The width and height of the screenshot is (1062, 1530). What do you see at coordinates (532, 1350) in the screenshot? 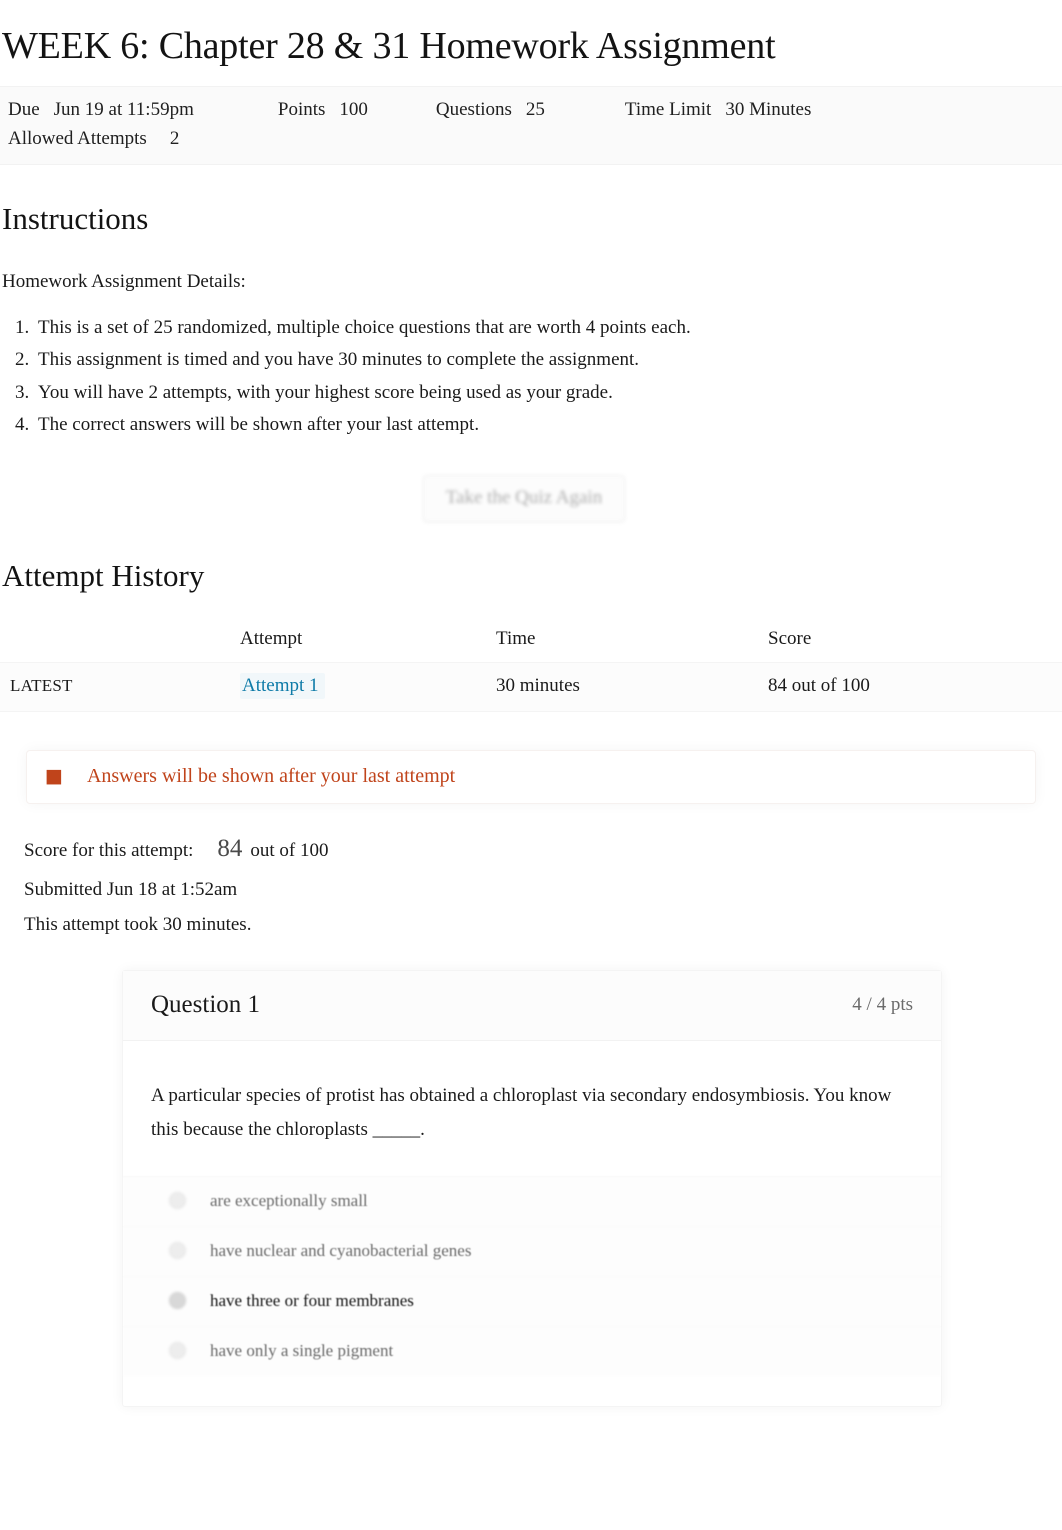
I see `answer-option: have only a single pigment` at bounding box center [532, 1350].